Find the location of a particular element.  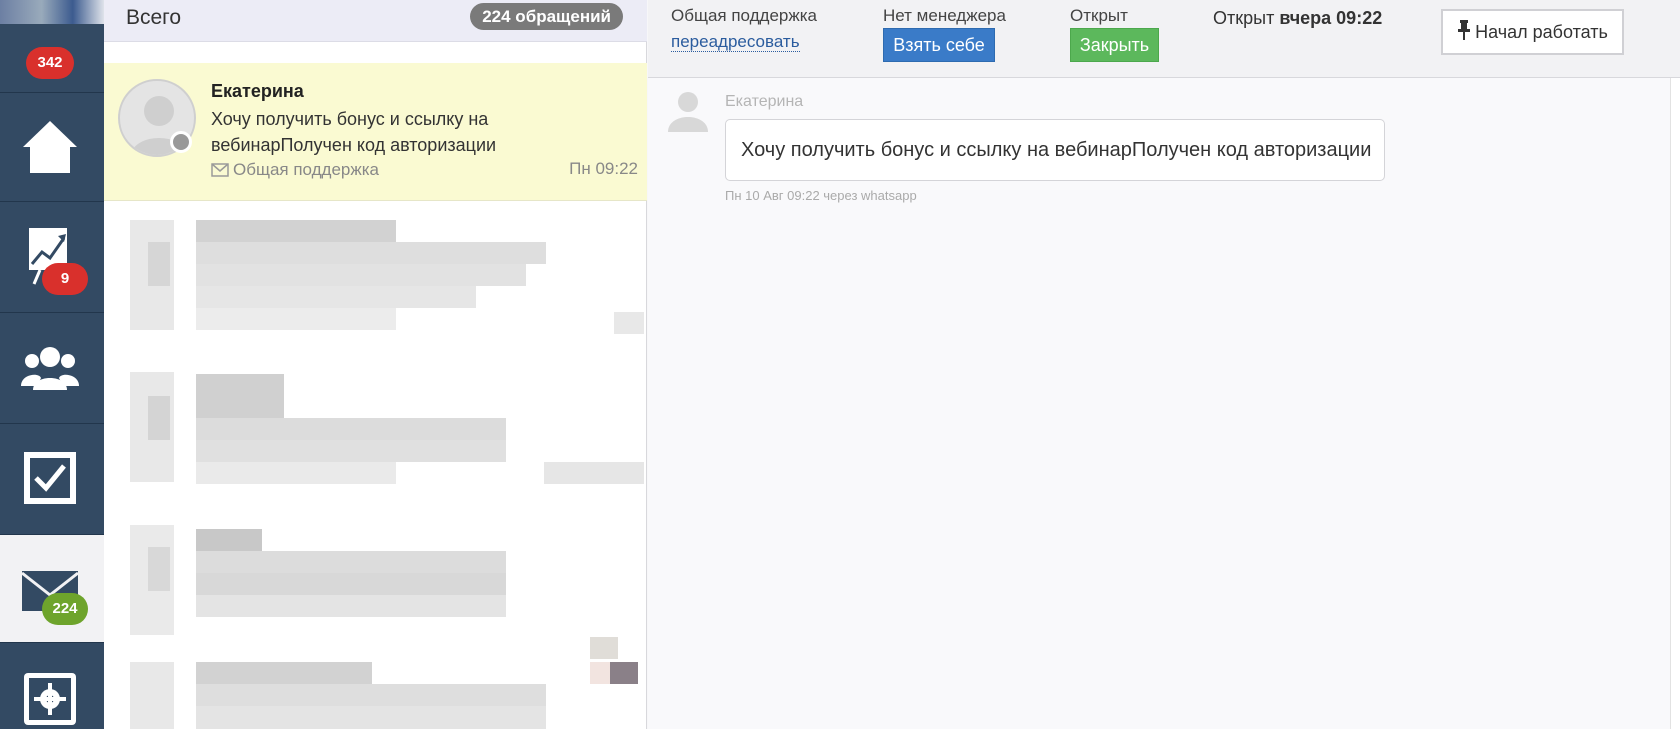

envelope-icon is located at coordinates (220, 170).